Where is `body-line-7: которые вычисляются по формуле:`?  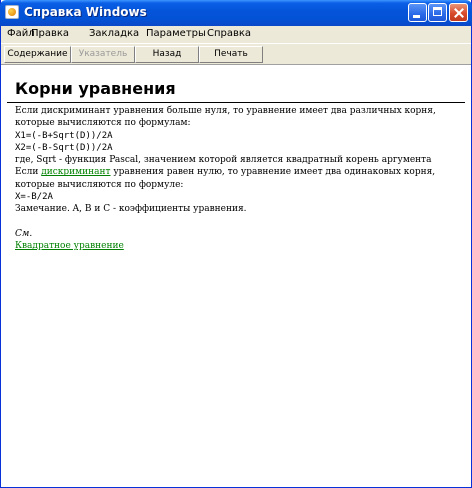
body-line-7: которые вычисляются по формуле: is located at coordinates (99, 184).